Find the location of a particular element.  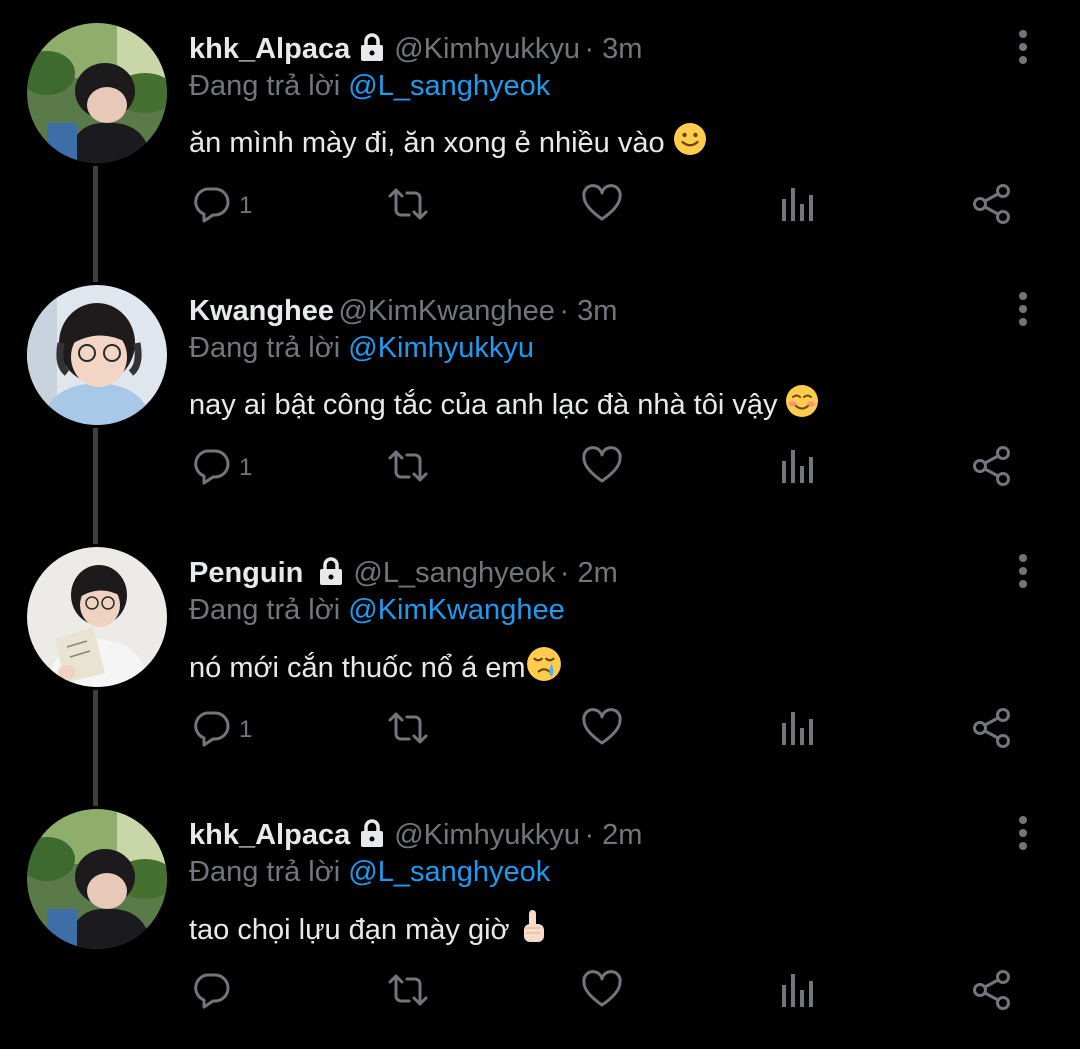

replying-to: Đang trả lời @KimKwanghee is located at coordinates (377, 610).